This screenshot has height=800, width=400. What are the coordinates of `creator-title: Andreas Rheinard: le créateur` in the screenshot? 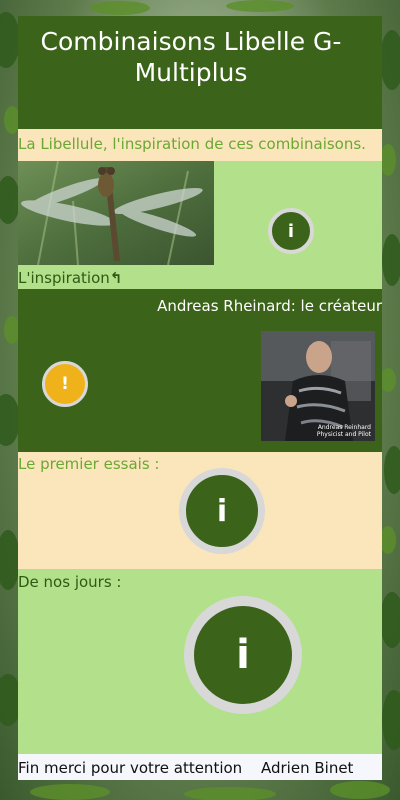 It's located at (269, 306).